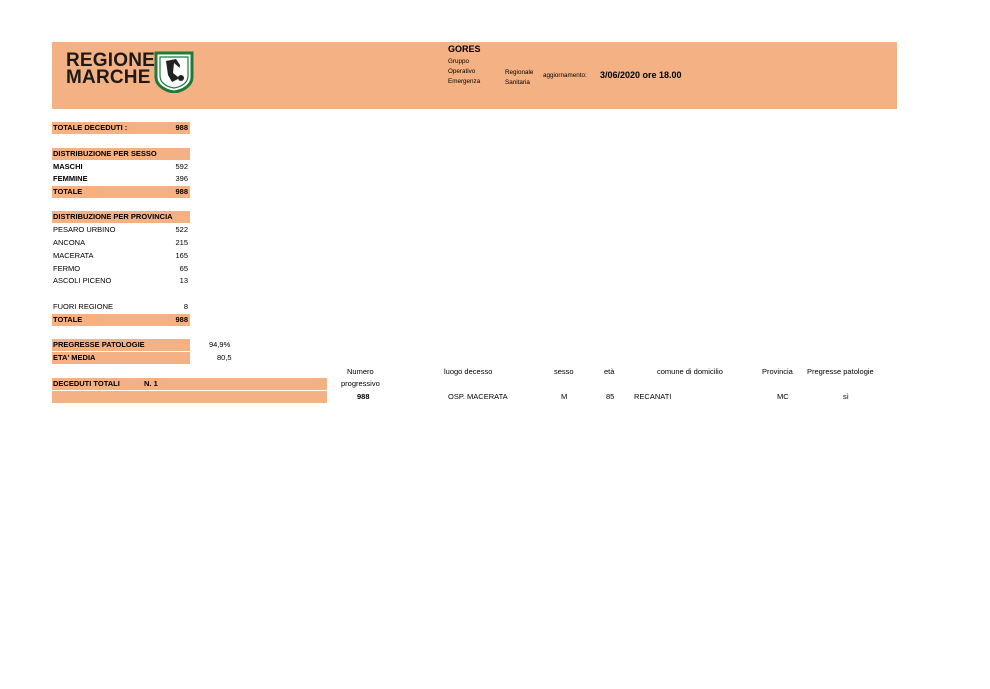 The image size is (990, 689). What do you see at coordinates (189, 397) in the screenshot?
I see `deceduti-totali-band-lower` at bounding box center [189, 397].